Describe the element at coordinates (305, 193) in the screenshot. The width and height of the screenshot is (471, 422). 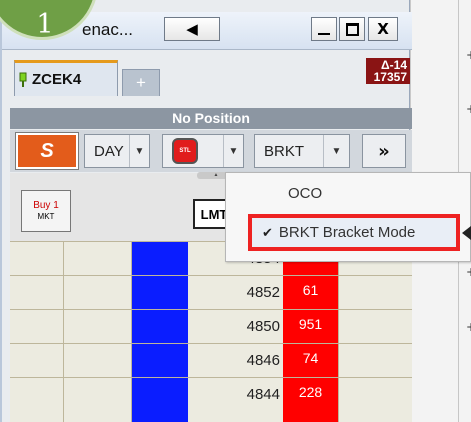
I see `menu-item-oco: OCO` at that location.